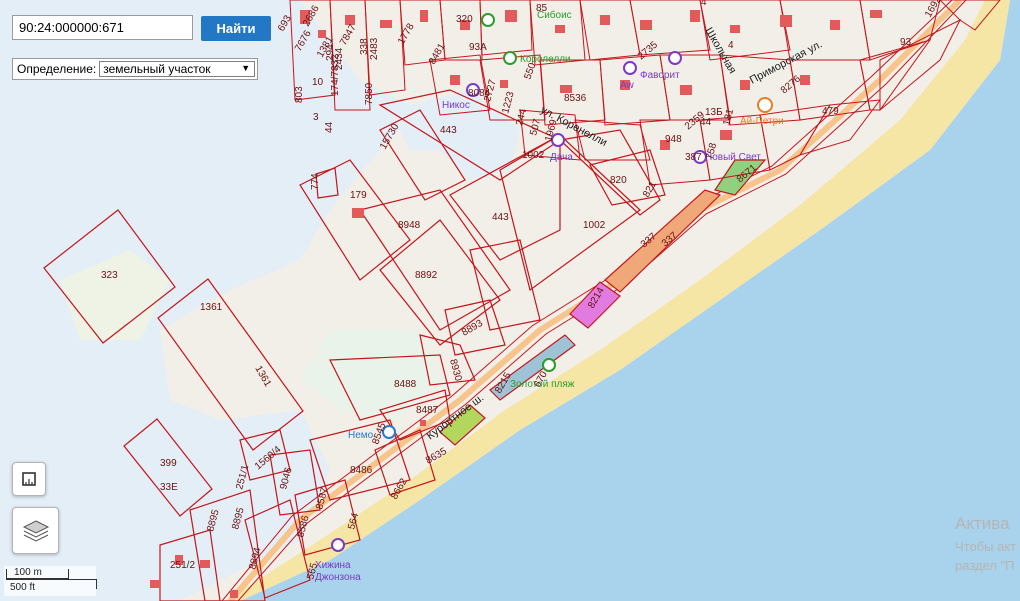  I want to click on parcel-number-label: 1223, so click(508, 102).